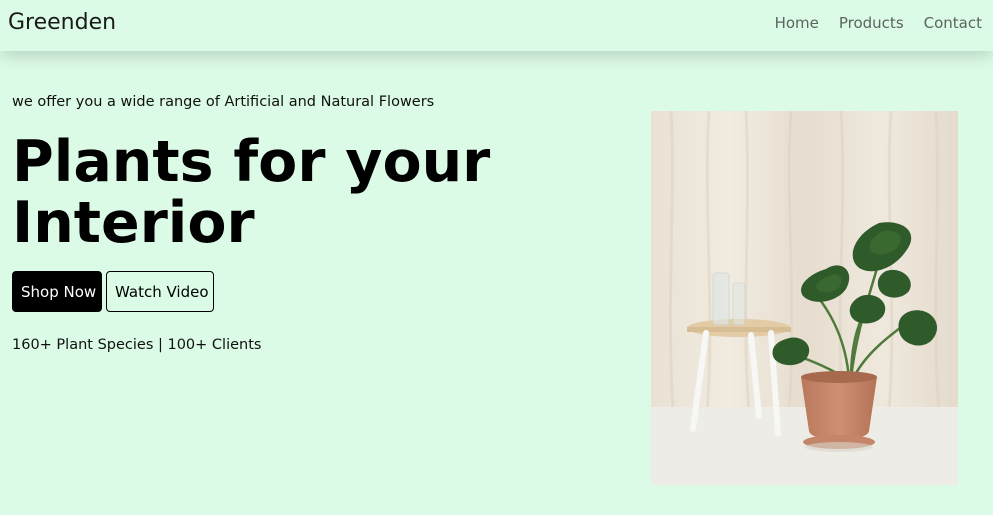 Image resolution: width=993 pixels, height=515 pixels. I want to click on nav-links: Home Products Contact, so click(878, 23).